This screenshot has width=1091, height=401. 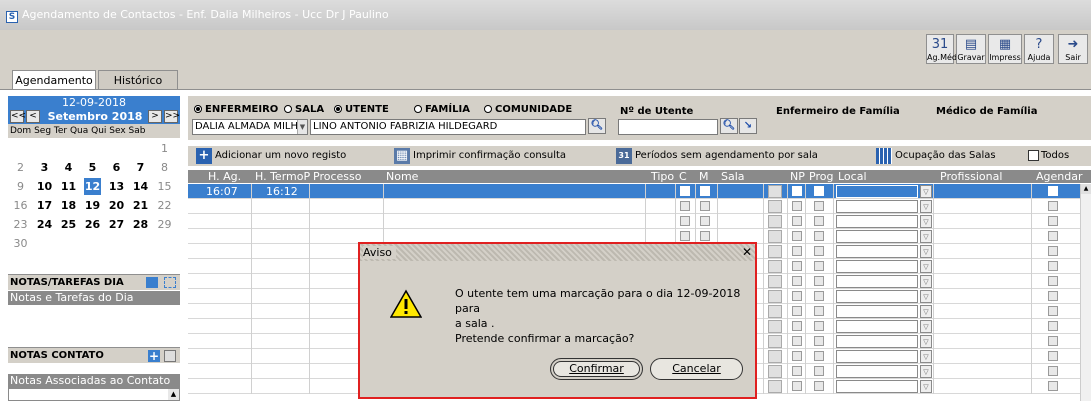 What do you see at coordinates (222, 191) in the screenshot?
I see `cell-h-ag: 16:07` at bounding box center [222, 191].